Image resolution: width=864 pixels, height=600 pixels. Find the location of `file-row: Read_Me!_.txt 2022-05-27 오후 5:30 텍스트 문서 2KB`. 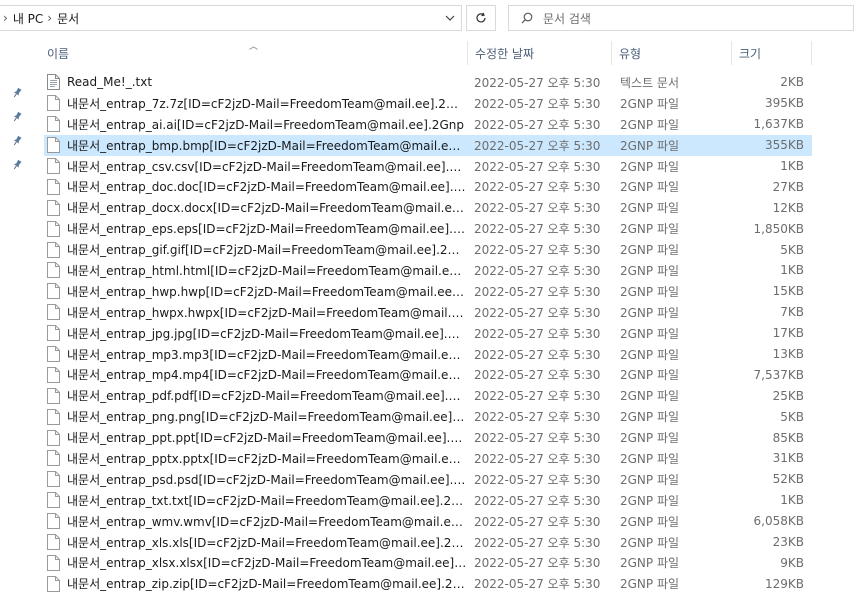

file-row: Read_Me!_.txt 2022-05-27 오후 5:30 텍스트 문서 2KB is located at coordinates (428, 82).